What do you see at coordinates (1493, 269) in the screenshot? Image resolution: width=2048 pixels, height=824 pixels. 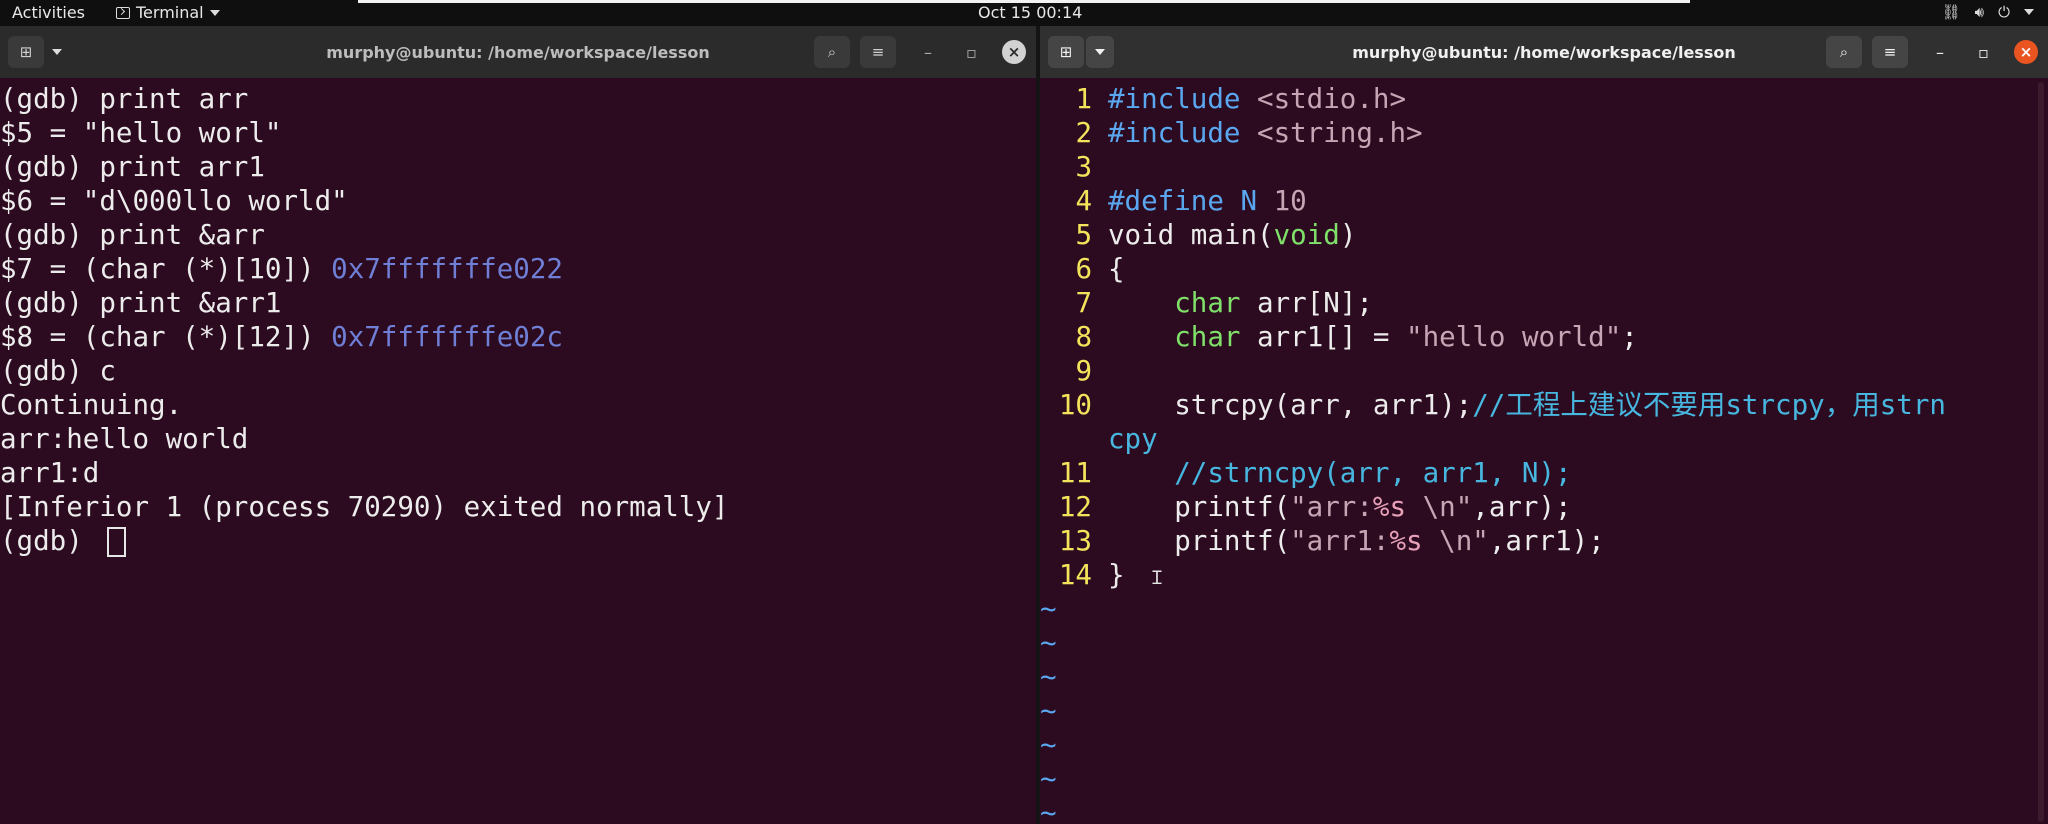 I see `code-line: 6{` at bounding box center [1493, 269].